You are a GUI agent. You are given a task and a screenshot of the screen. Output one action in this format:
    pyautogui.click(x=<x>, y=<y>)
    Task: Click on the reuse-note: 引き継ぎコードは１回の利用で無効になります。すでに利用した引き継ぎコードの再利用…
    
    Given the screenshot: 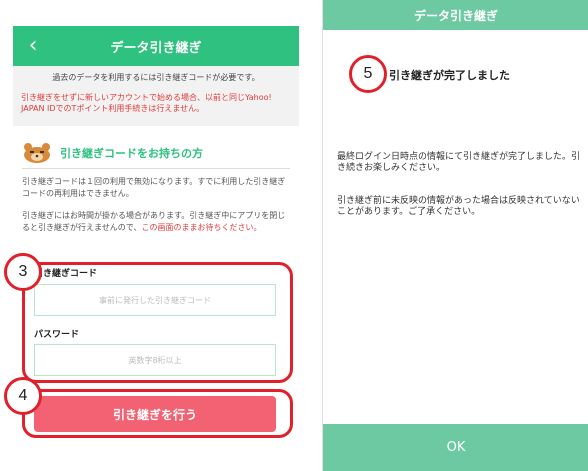 What is the action you would take?
    pyautogui.click(x=154, y=187)
    